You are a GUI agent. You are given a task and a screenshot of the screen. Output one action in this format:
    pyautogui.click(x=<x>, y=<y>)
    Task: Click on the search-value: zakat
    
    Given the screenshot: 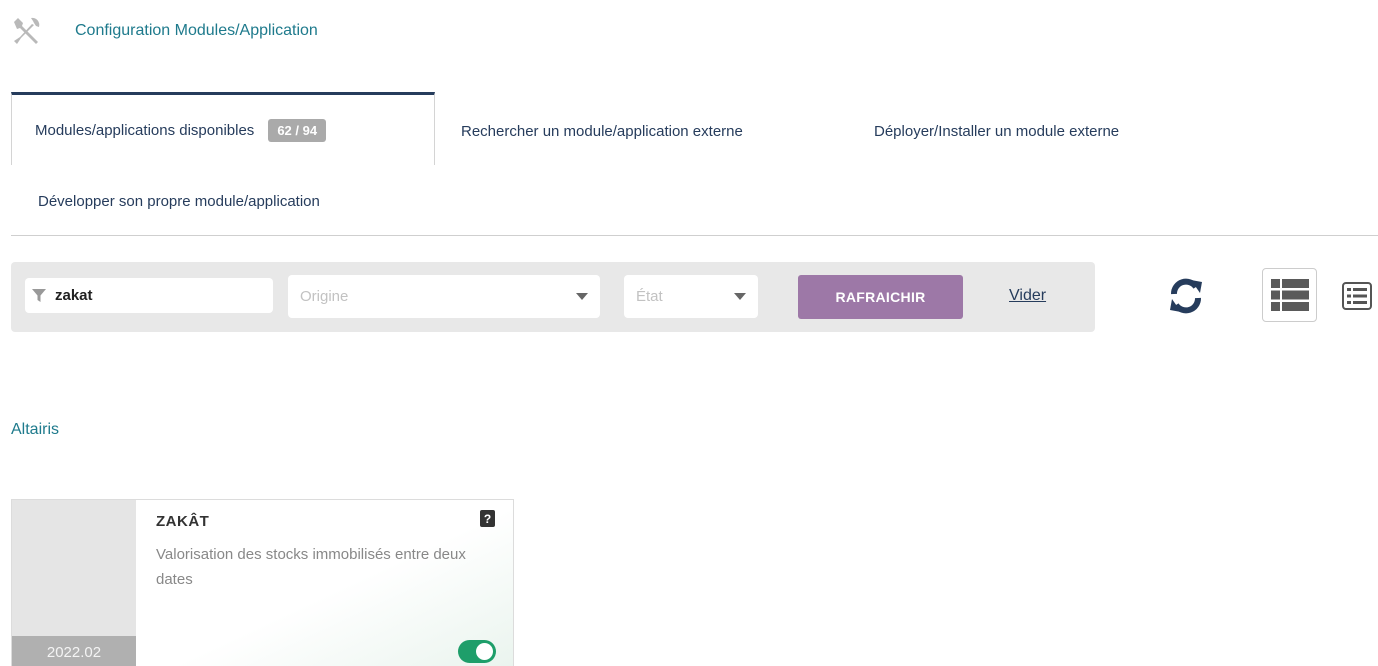 What is the action you would take?
    pyautogui.click(x=74, y=295)
    